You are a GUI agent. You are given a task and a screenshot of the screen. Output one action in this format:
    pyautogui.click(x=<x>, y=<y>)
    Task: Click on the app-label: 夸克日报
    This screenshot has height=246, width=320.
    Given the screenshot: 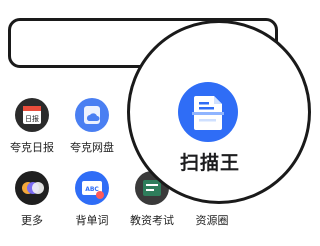 What is the action you would take?
    pyautogui.click(x=32, y=147)
    